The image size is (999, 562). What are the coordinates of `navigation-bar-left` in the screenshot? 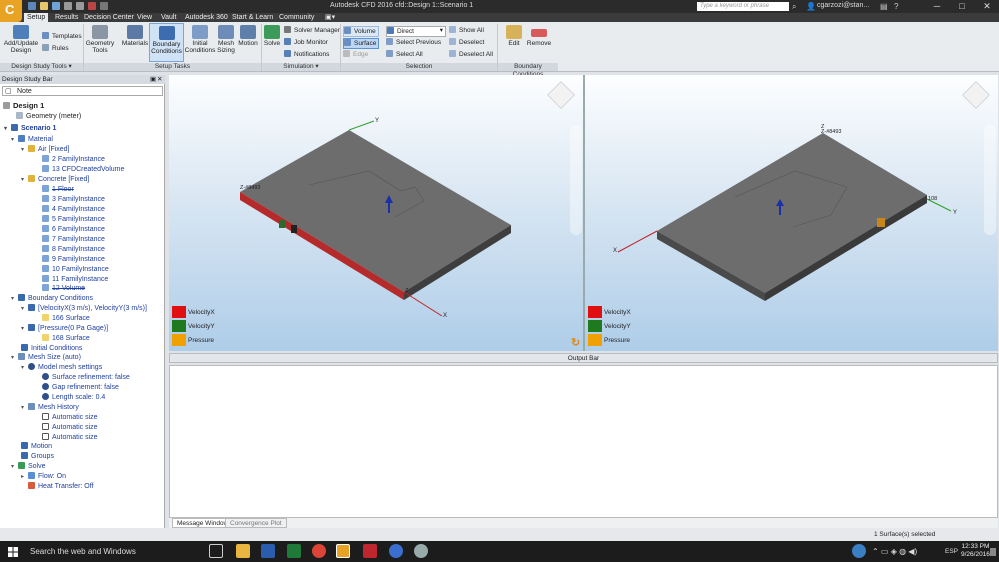 It's located at (576, 180).